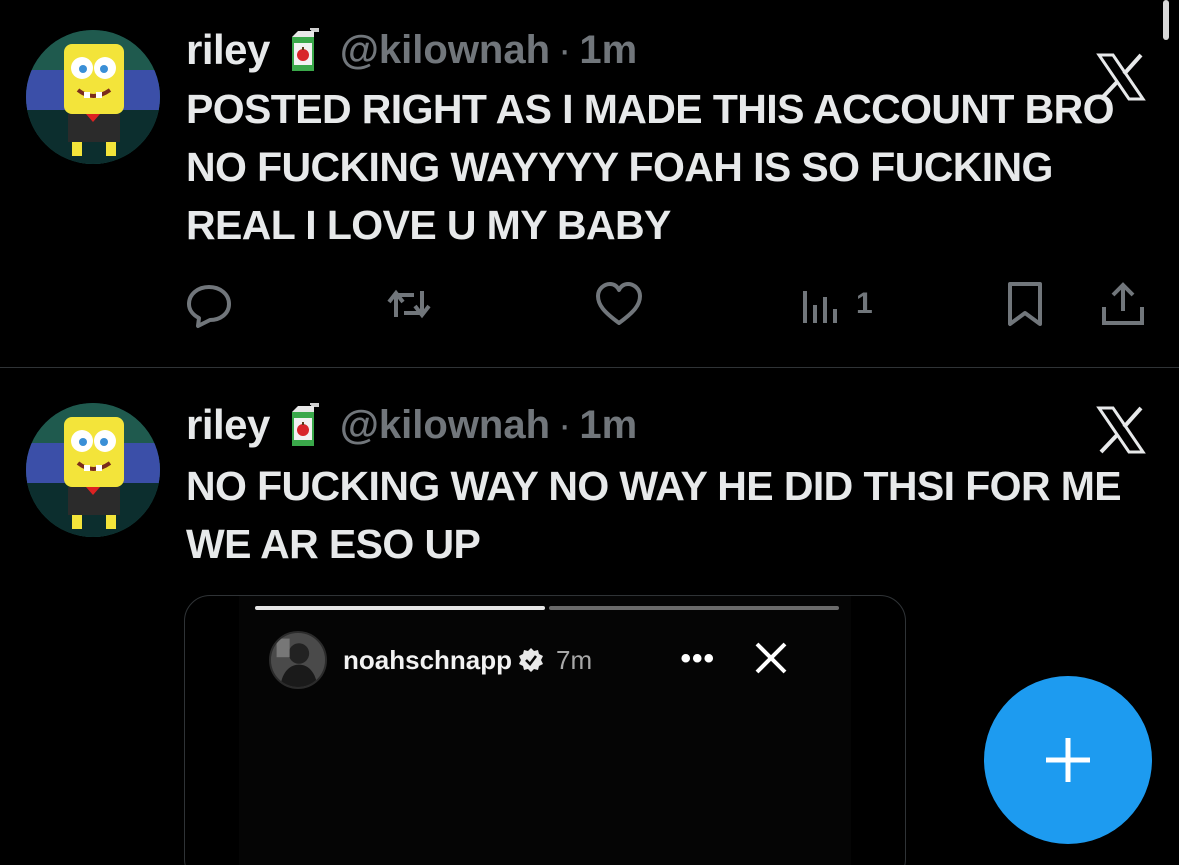  What do you see at coordinates (589, 306) in the screenshot?
I see `tweet-actions: 1` at bounding box center [589, 306].